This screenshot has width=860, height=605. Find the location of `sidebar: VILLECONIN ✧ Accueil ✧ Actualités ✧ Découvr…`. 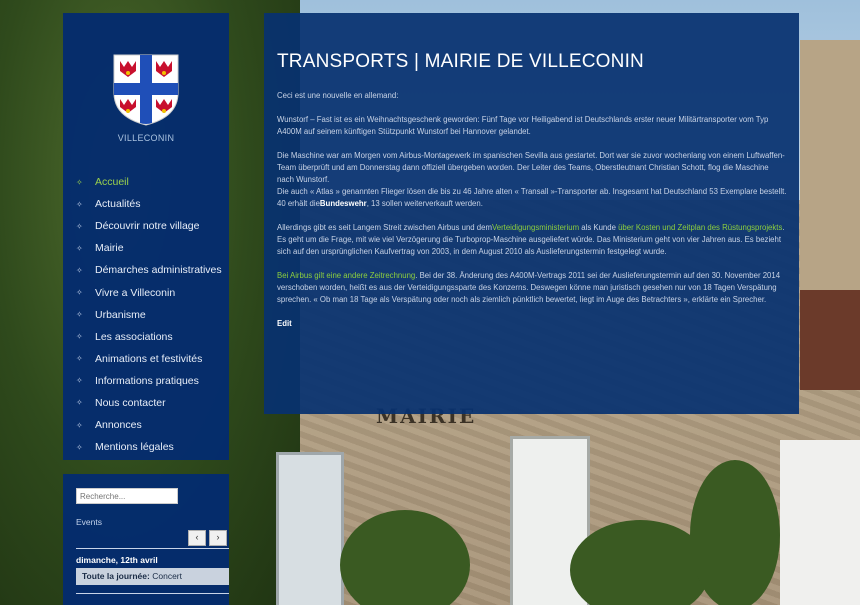

sidebar: VILLECONIN ✧ Accueil ✧ Actualités ✧ Découvr… is located at coordinates (146, 236).